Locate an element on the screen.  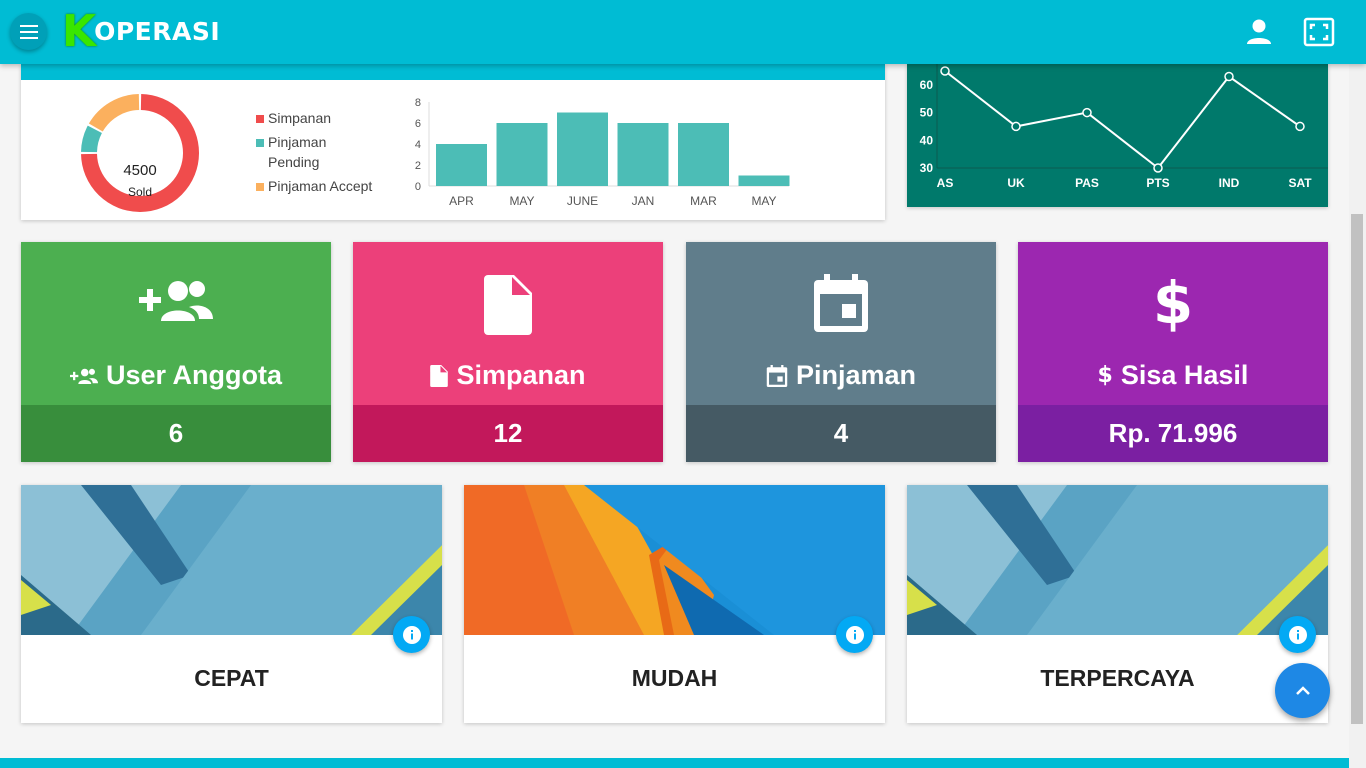
tile-value: 4 is located at coordinates (841, 433).